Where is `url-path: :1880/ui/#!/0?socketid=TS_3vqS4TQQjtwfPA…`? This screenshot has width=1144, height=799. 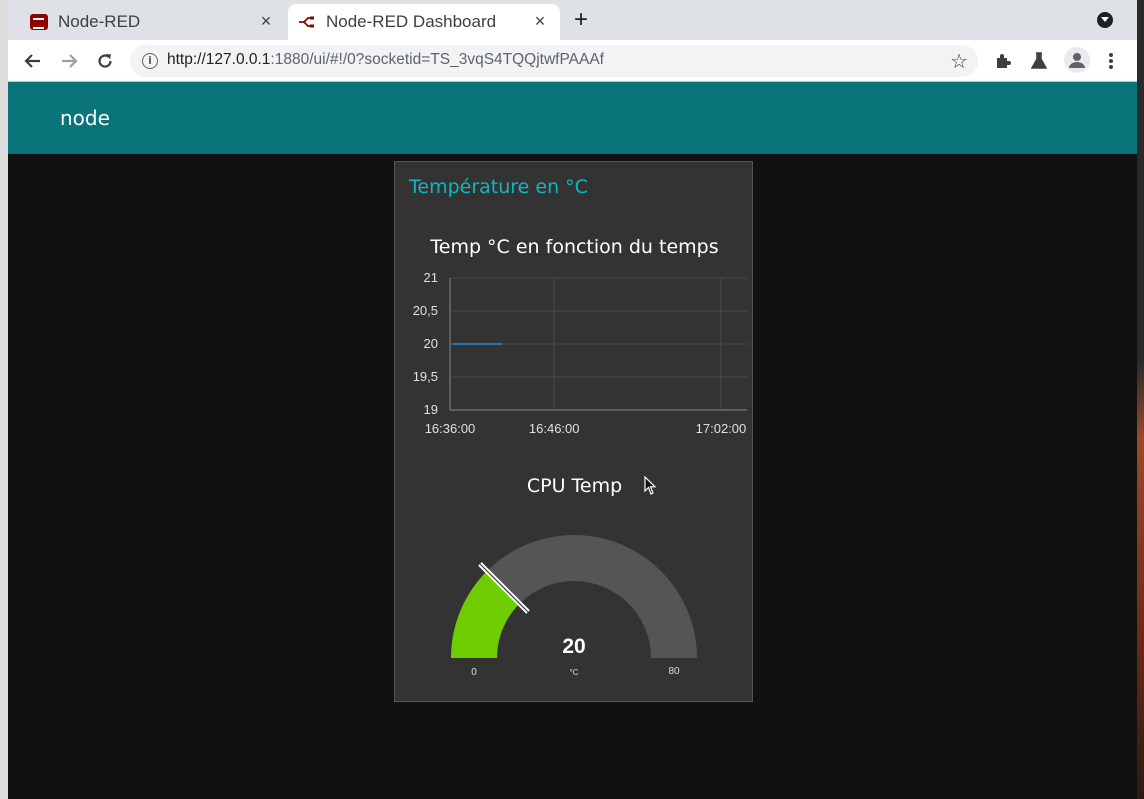
url-path: :1880/ui/#!/0?socketid=TS_3vqS4TQQjtwfPA… is located at coordinates (437, 59).